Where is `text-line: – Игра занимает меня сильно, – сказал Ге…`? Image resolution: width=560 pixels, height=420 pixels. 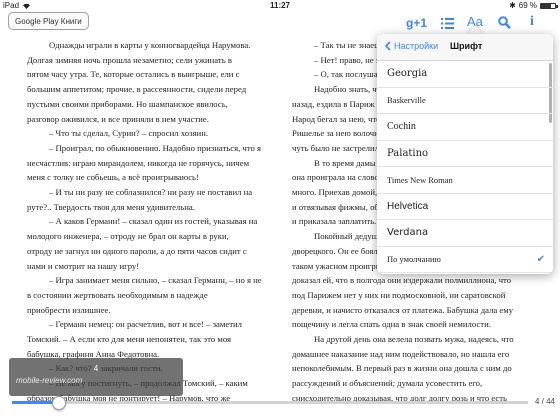
text-line: – Игра занимает меня сильно, – сказал Ге… is located at coordinates (155, 280).